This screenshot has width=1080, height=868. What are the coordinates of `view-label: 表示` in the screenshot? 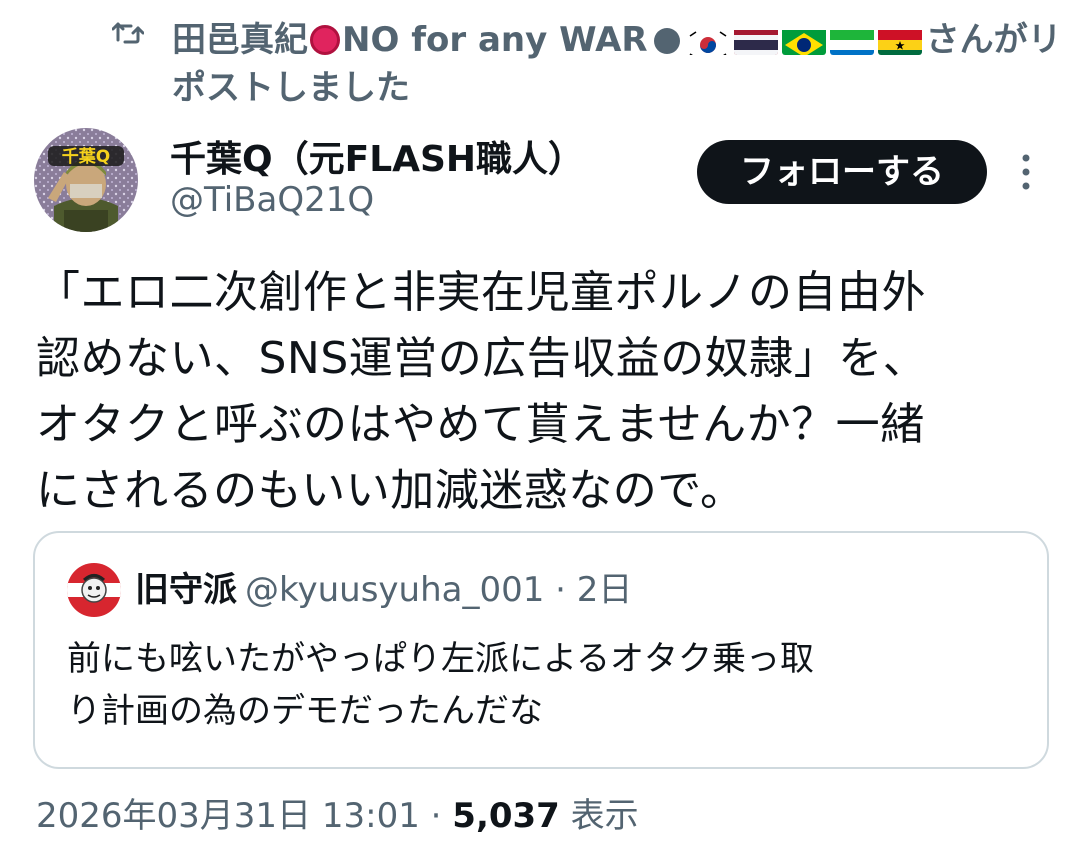 It's located at (604, 816).